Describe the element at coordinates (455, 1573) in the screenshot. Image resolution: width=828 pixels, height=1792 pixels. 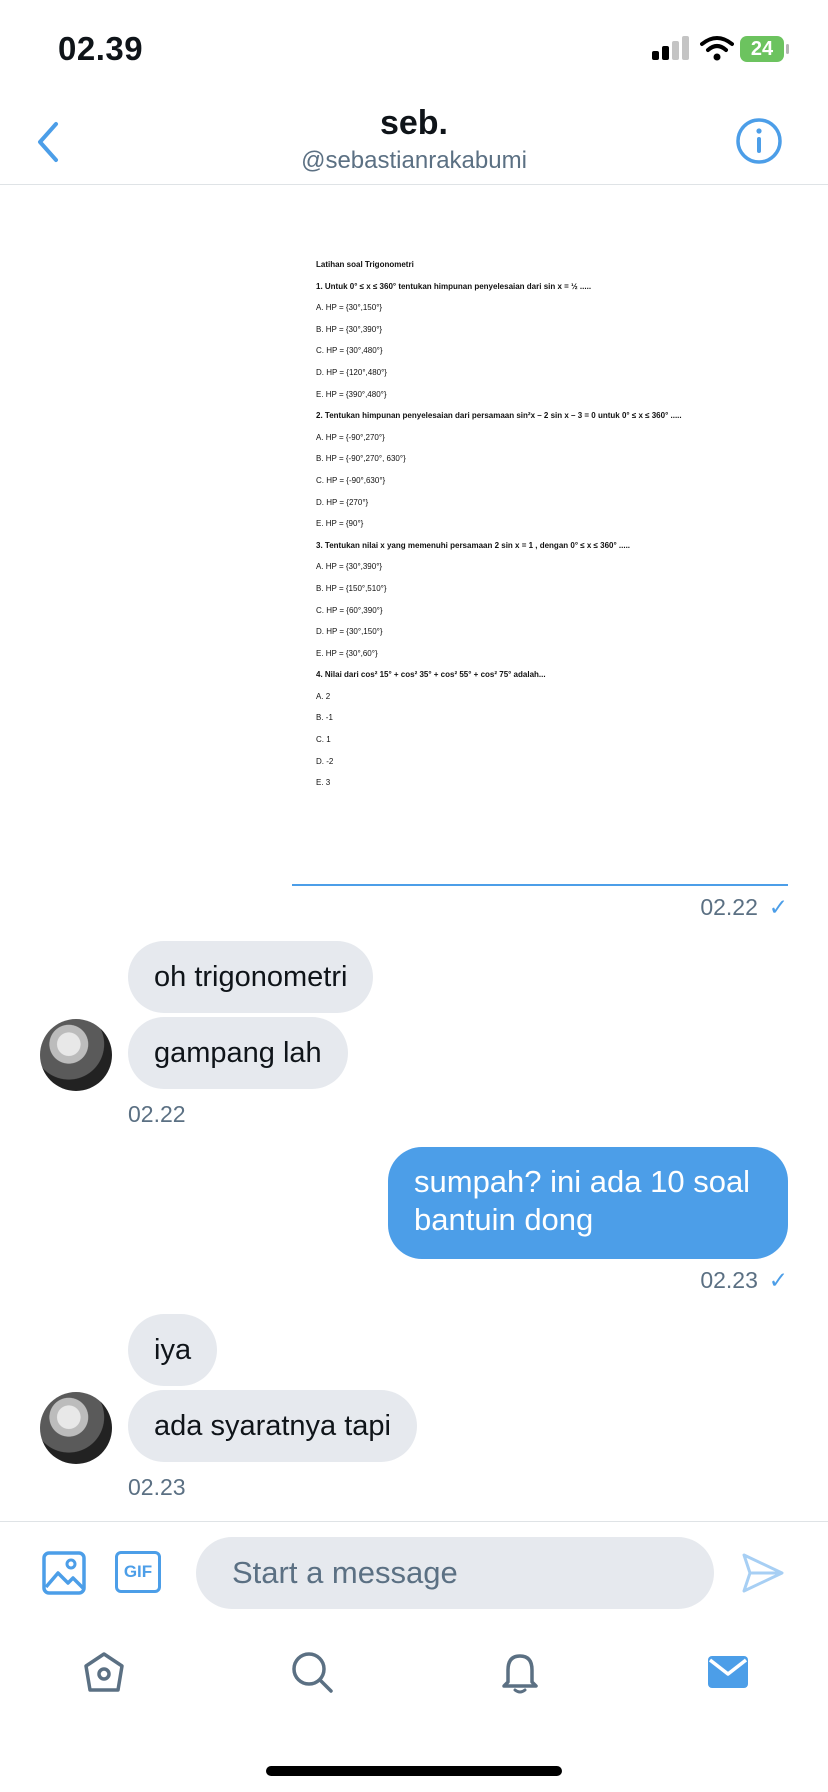
I see `message-input` at that location.